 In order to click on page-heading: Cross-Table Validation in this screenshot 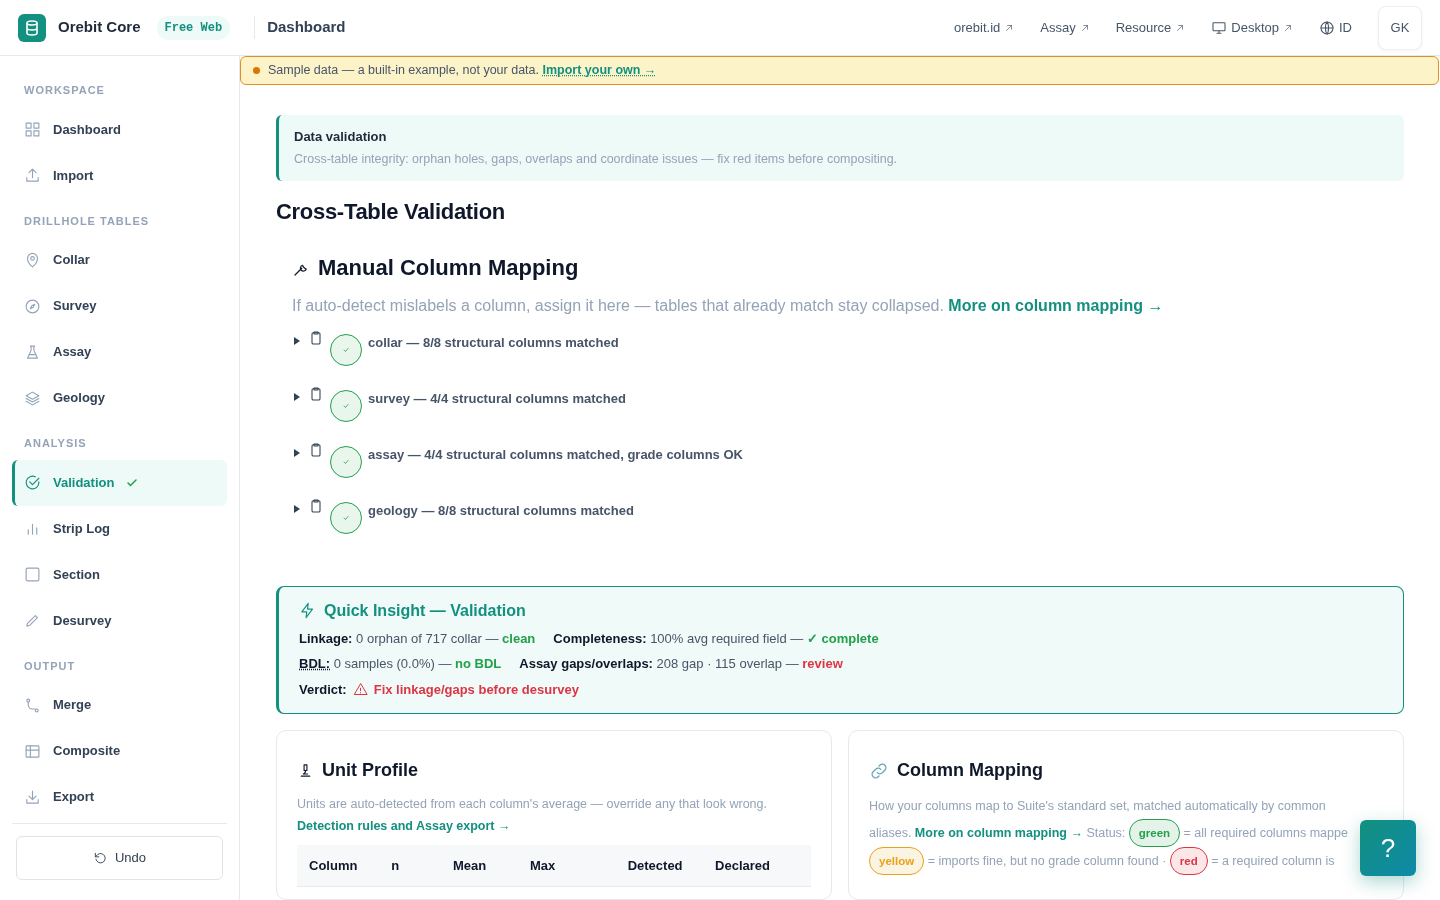, I will do `click(391, 212)`.